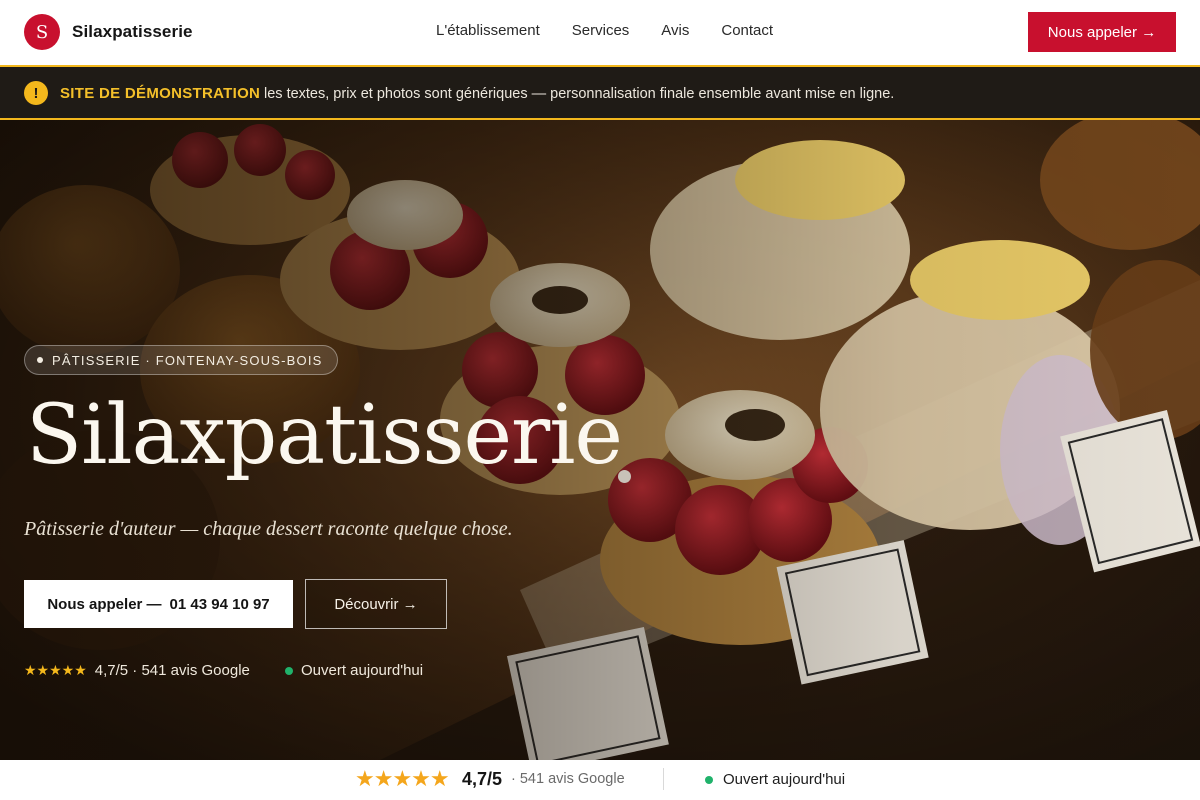 This screenshot has height=800, width=1200. I want to click on strip-stars-icon: ★★★★★, so click(402, 778).